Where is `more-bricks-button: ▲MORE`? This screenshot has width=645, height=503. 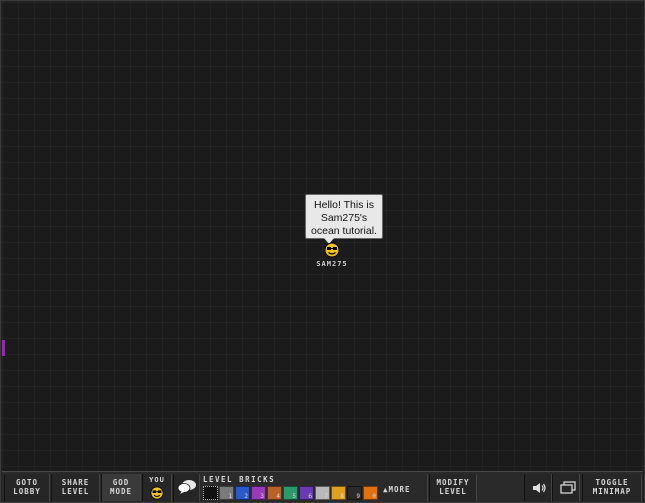 more-bricks-button: ▲MORE is located at coordinates (397, 489).